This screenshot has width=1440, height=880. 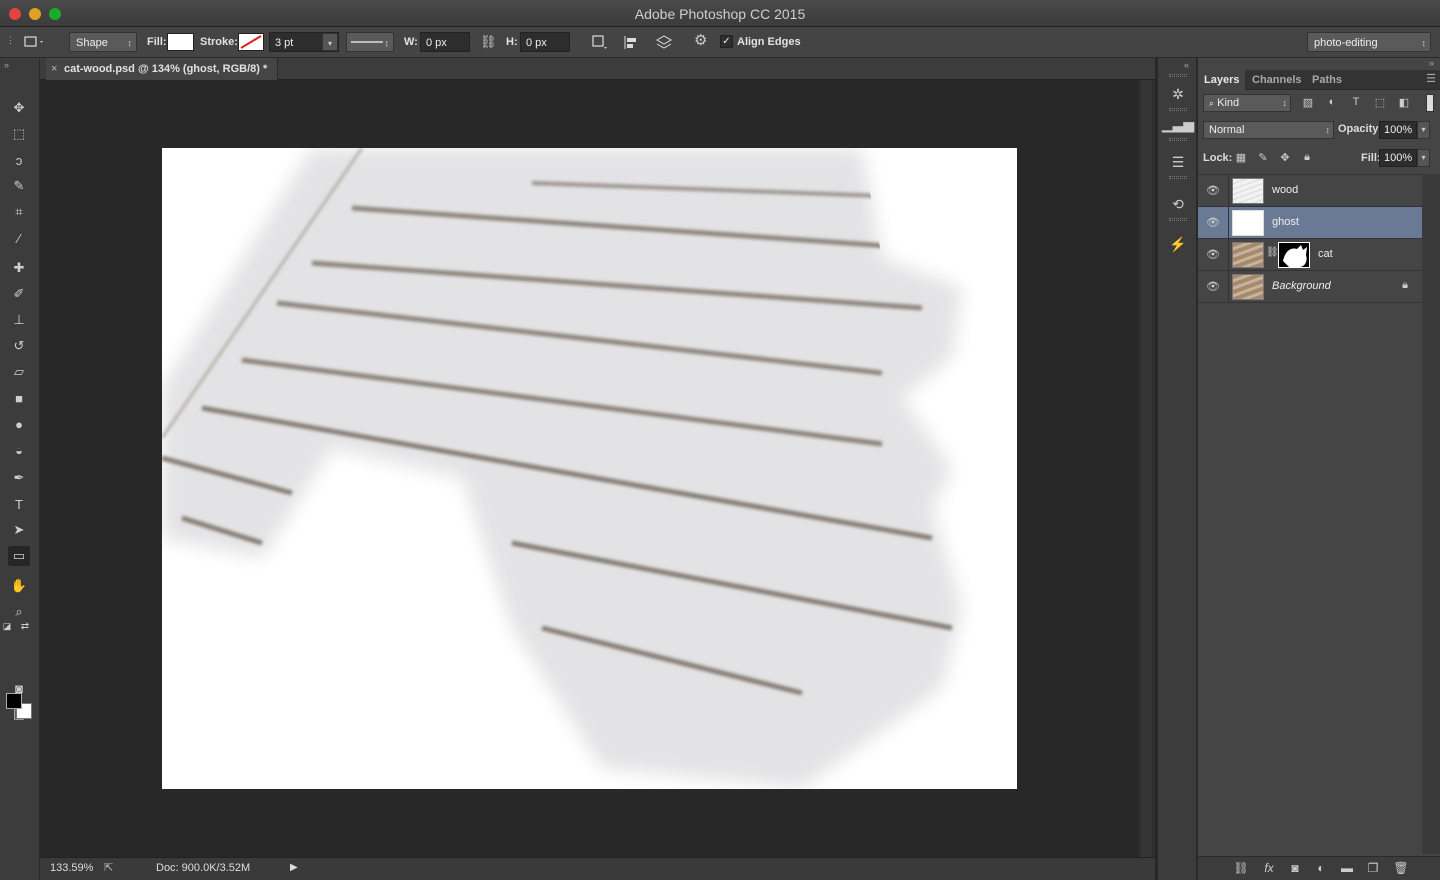 What do you see at coordinates (1178, 244) in the screenshot?
I see `adjustments-icon: ⚡` at bounding box center [1178, 244].